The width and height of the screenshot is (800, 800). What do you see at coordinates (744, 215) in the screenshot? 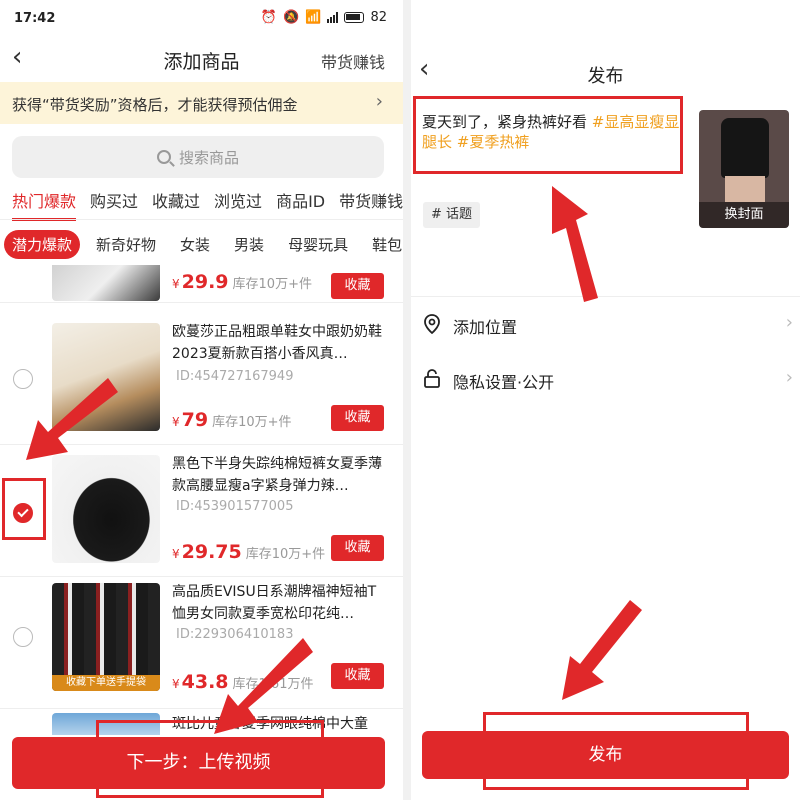
I see `change-cover-label: 换封面` at bounding box center [744, 215].